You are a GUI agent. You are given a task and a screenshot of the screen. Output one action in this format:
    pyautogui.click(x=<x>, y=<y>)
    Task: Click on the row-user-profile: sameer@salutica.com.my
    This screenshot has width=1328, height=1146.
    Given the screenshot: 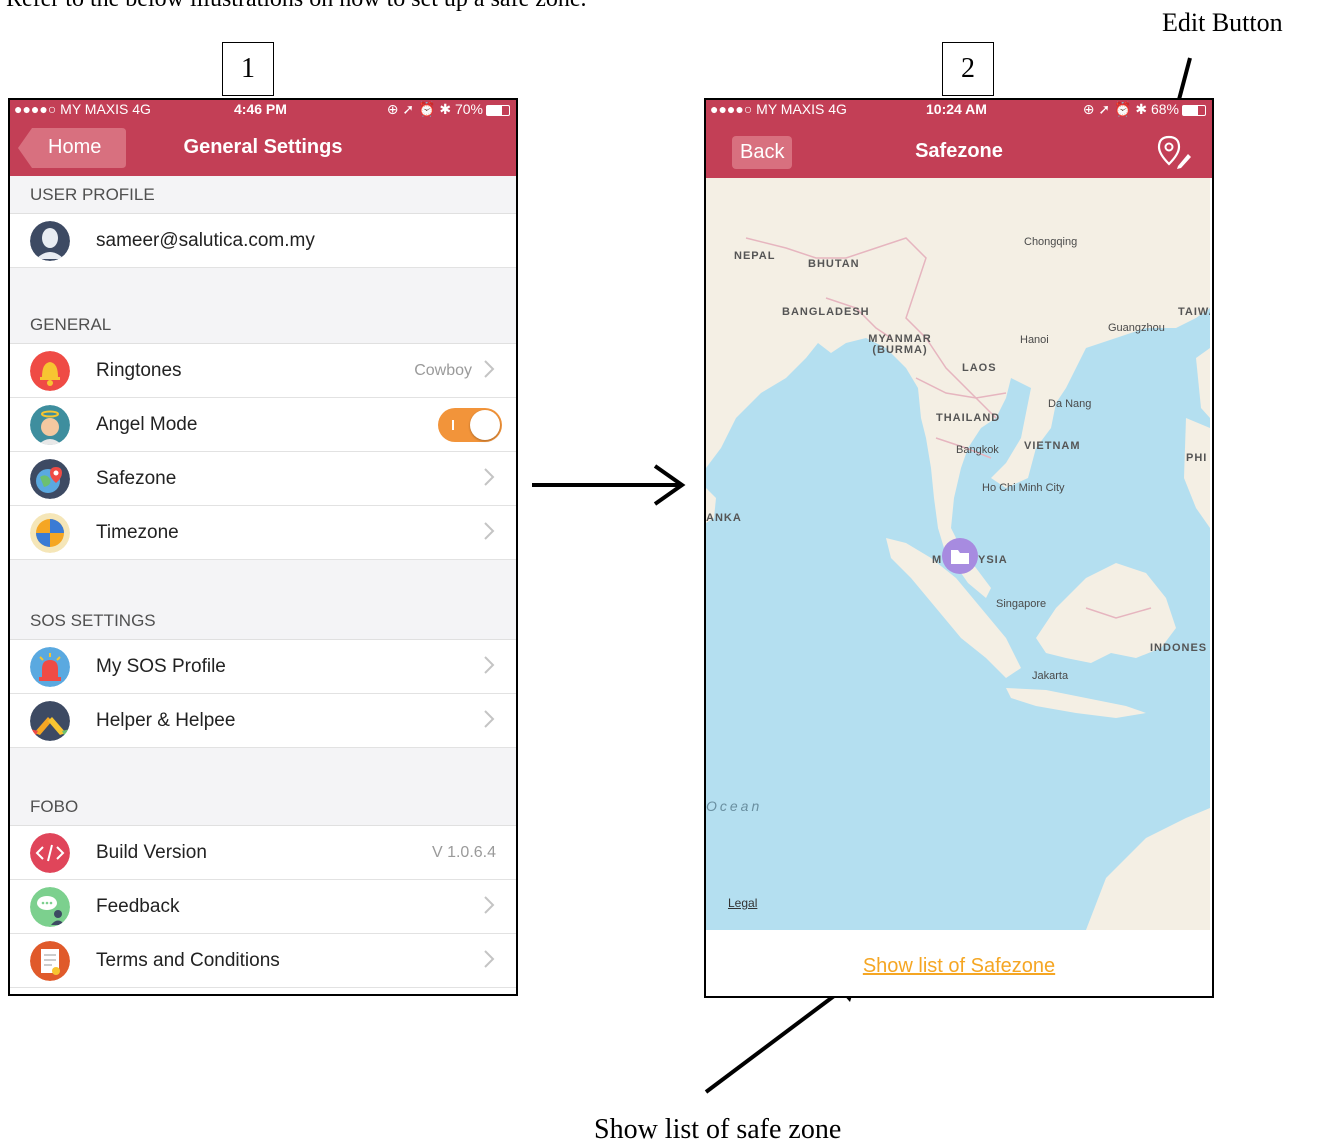 What is the action you would take?
    pyautogui.click(x=263, y=241)
    